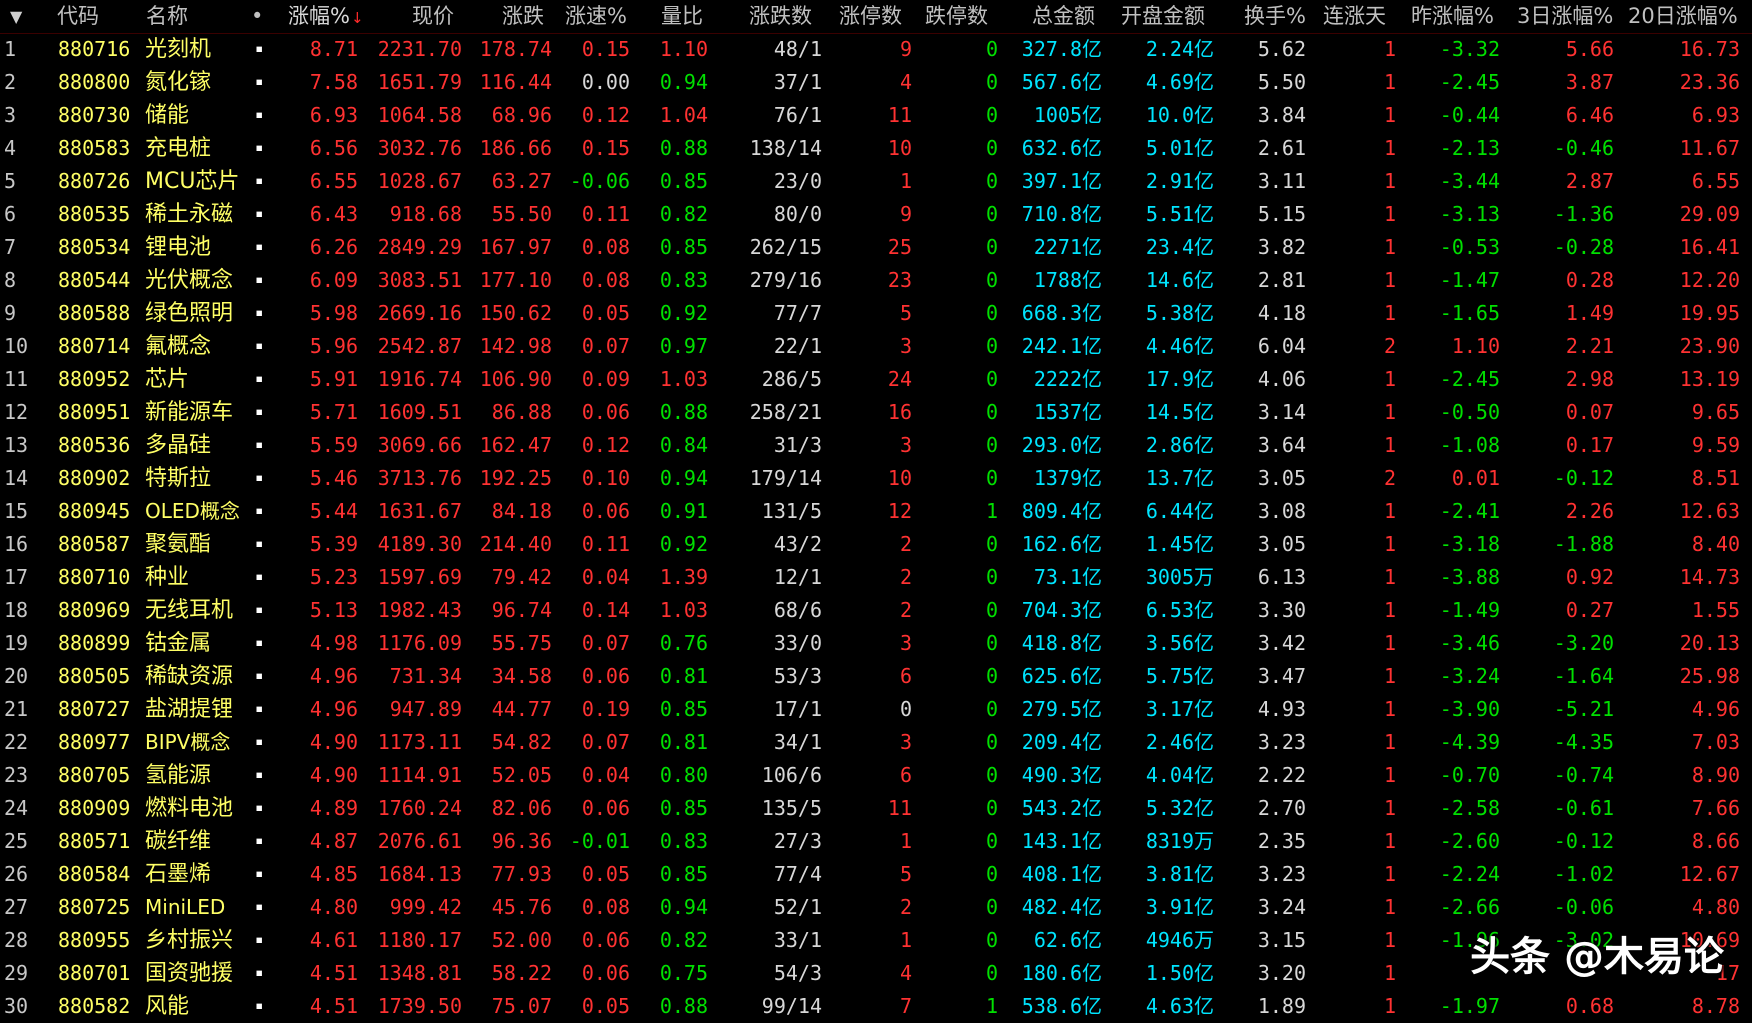 The image size is (1752, 1023). Describe the element at coordinates (905, 181) in the screenshot. I see `cell-limup: 1` at that location.